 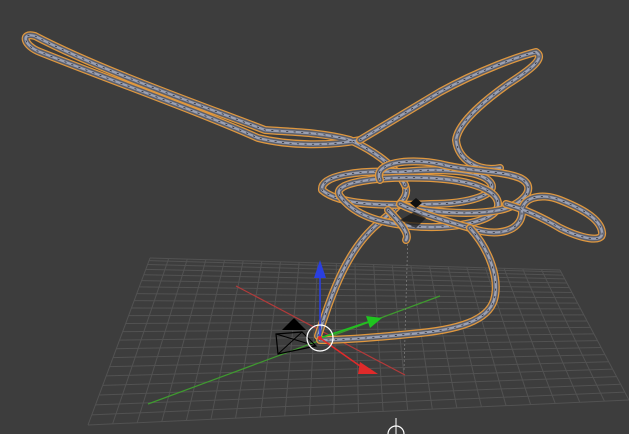 I want to click on camera-up-triangle-icon, so click(x=294, y=324).